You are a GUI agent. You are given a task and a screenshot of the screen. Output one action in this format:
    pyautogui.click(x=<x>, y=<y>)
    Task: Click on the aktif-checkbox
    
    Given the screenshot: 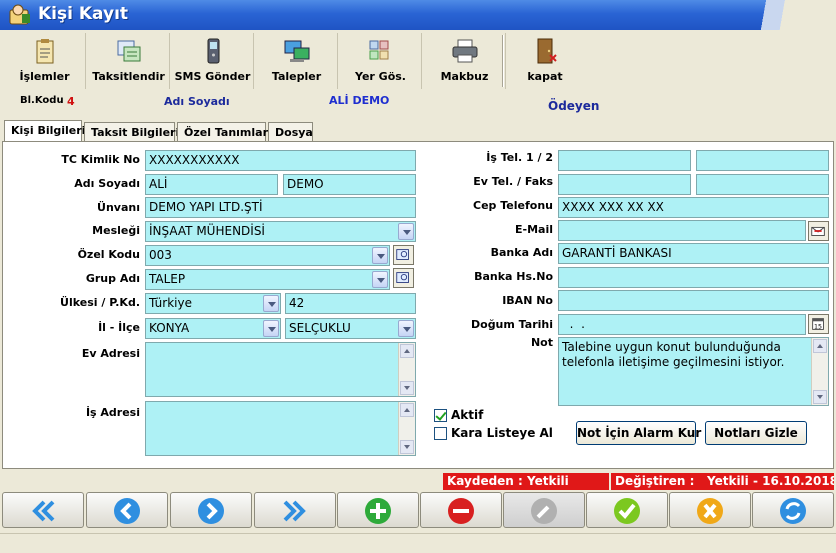 What is the action you would take?
    pyautogui.click(x=440, y=415)
    